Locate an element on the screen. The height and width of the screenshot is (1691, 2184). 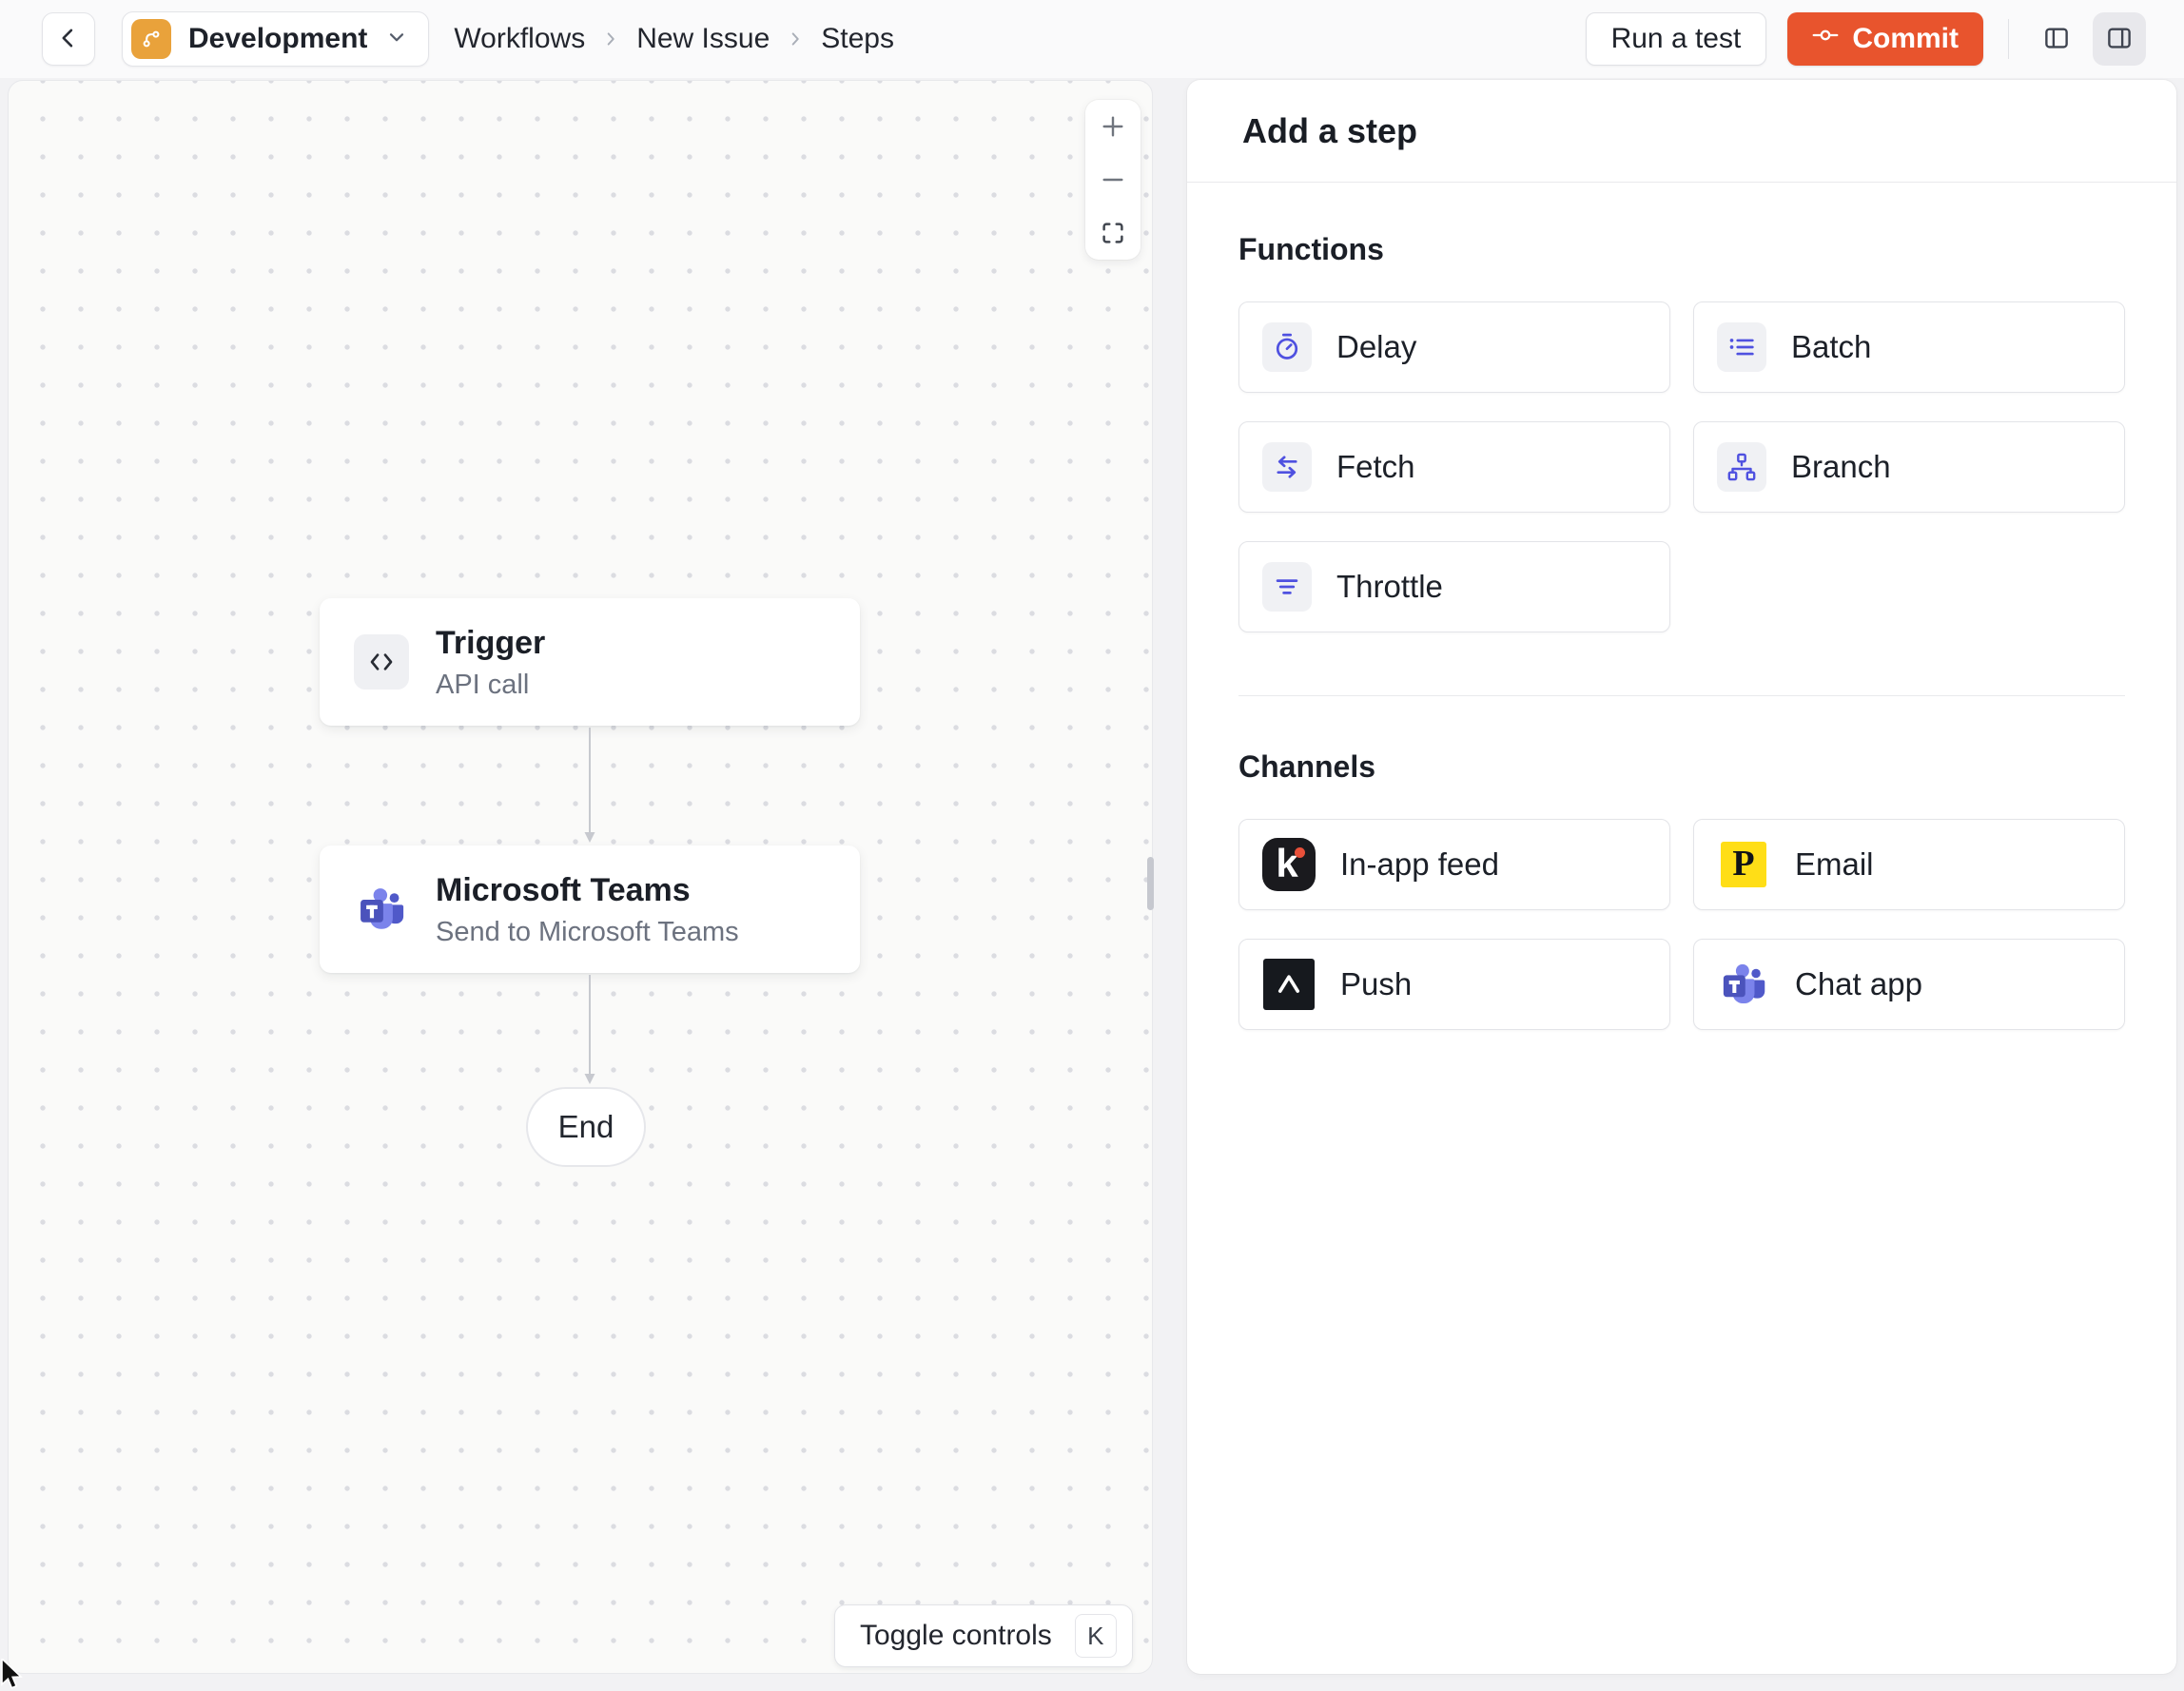
left-panel-icon is located at coordinates (2056, 39).